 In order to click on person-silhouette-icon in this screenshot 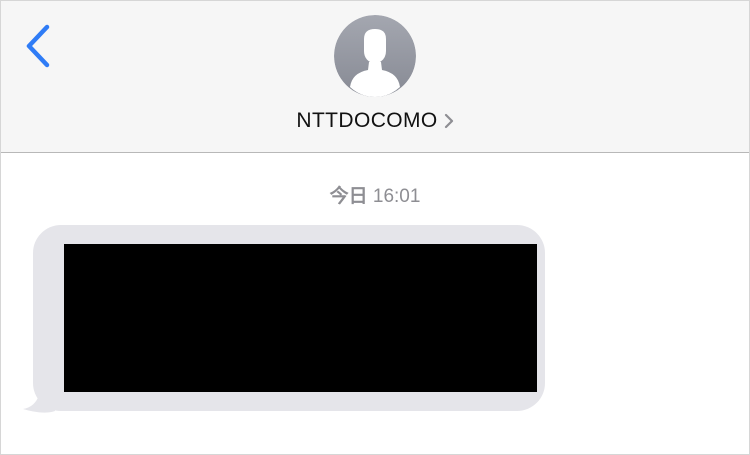, I will do `click(375, 56)`.